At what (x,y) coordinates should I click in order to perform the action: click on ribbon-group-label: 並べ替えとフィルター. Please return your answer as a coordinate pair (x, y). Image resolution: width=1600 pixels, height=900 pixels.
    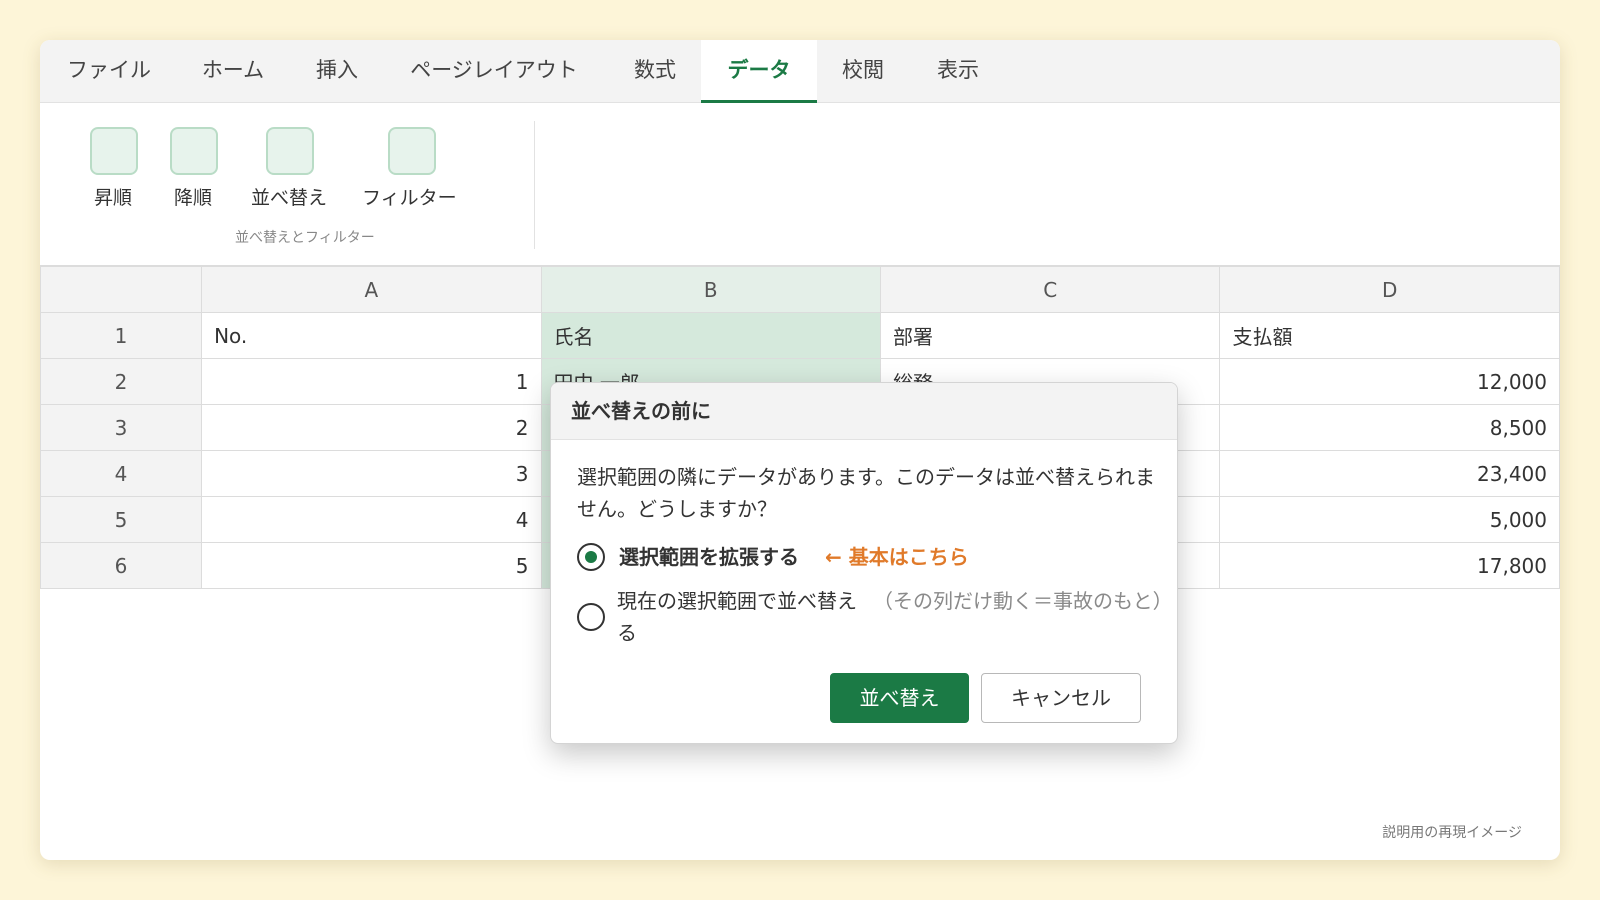
    Looking at the image, I should click on (305, 238).